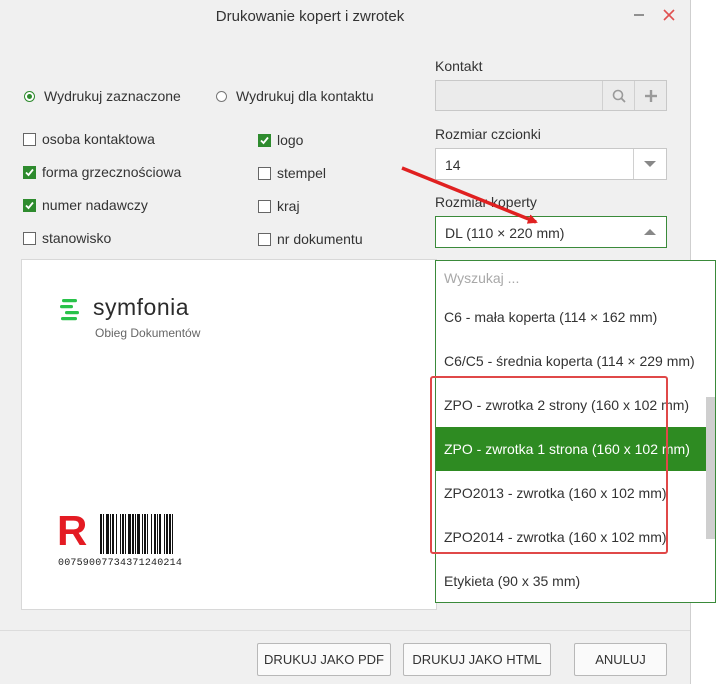 The width and height of the screenshot is (716, 684). What do you see at coordinates (571, 580) in the screenshot?
I see `dropdown-option: Etykieta (90 x 35 mm)` at bounding box center [571, 580].